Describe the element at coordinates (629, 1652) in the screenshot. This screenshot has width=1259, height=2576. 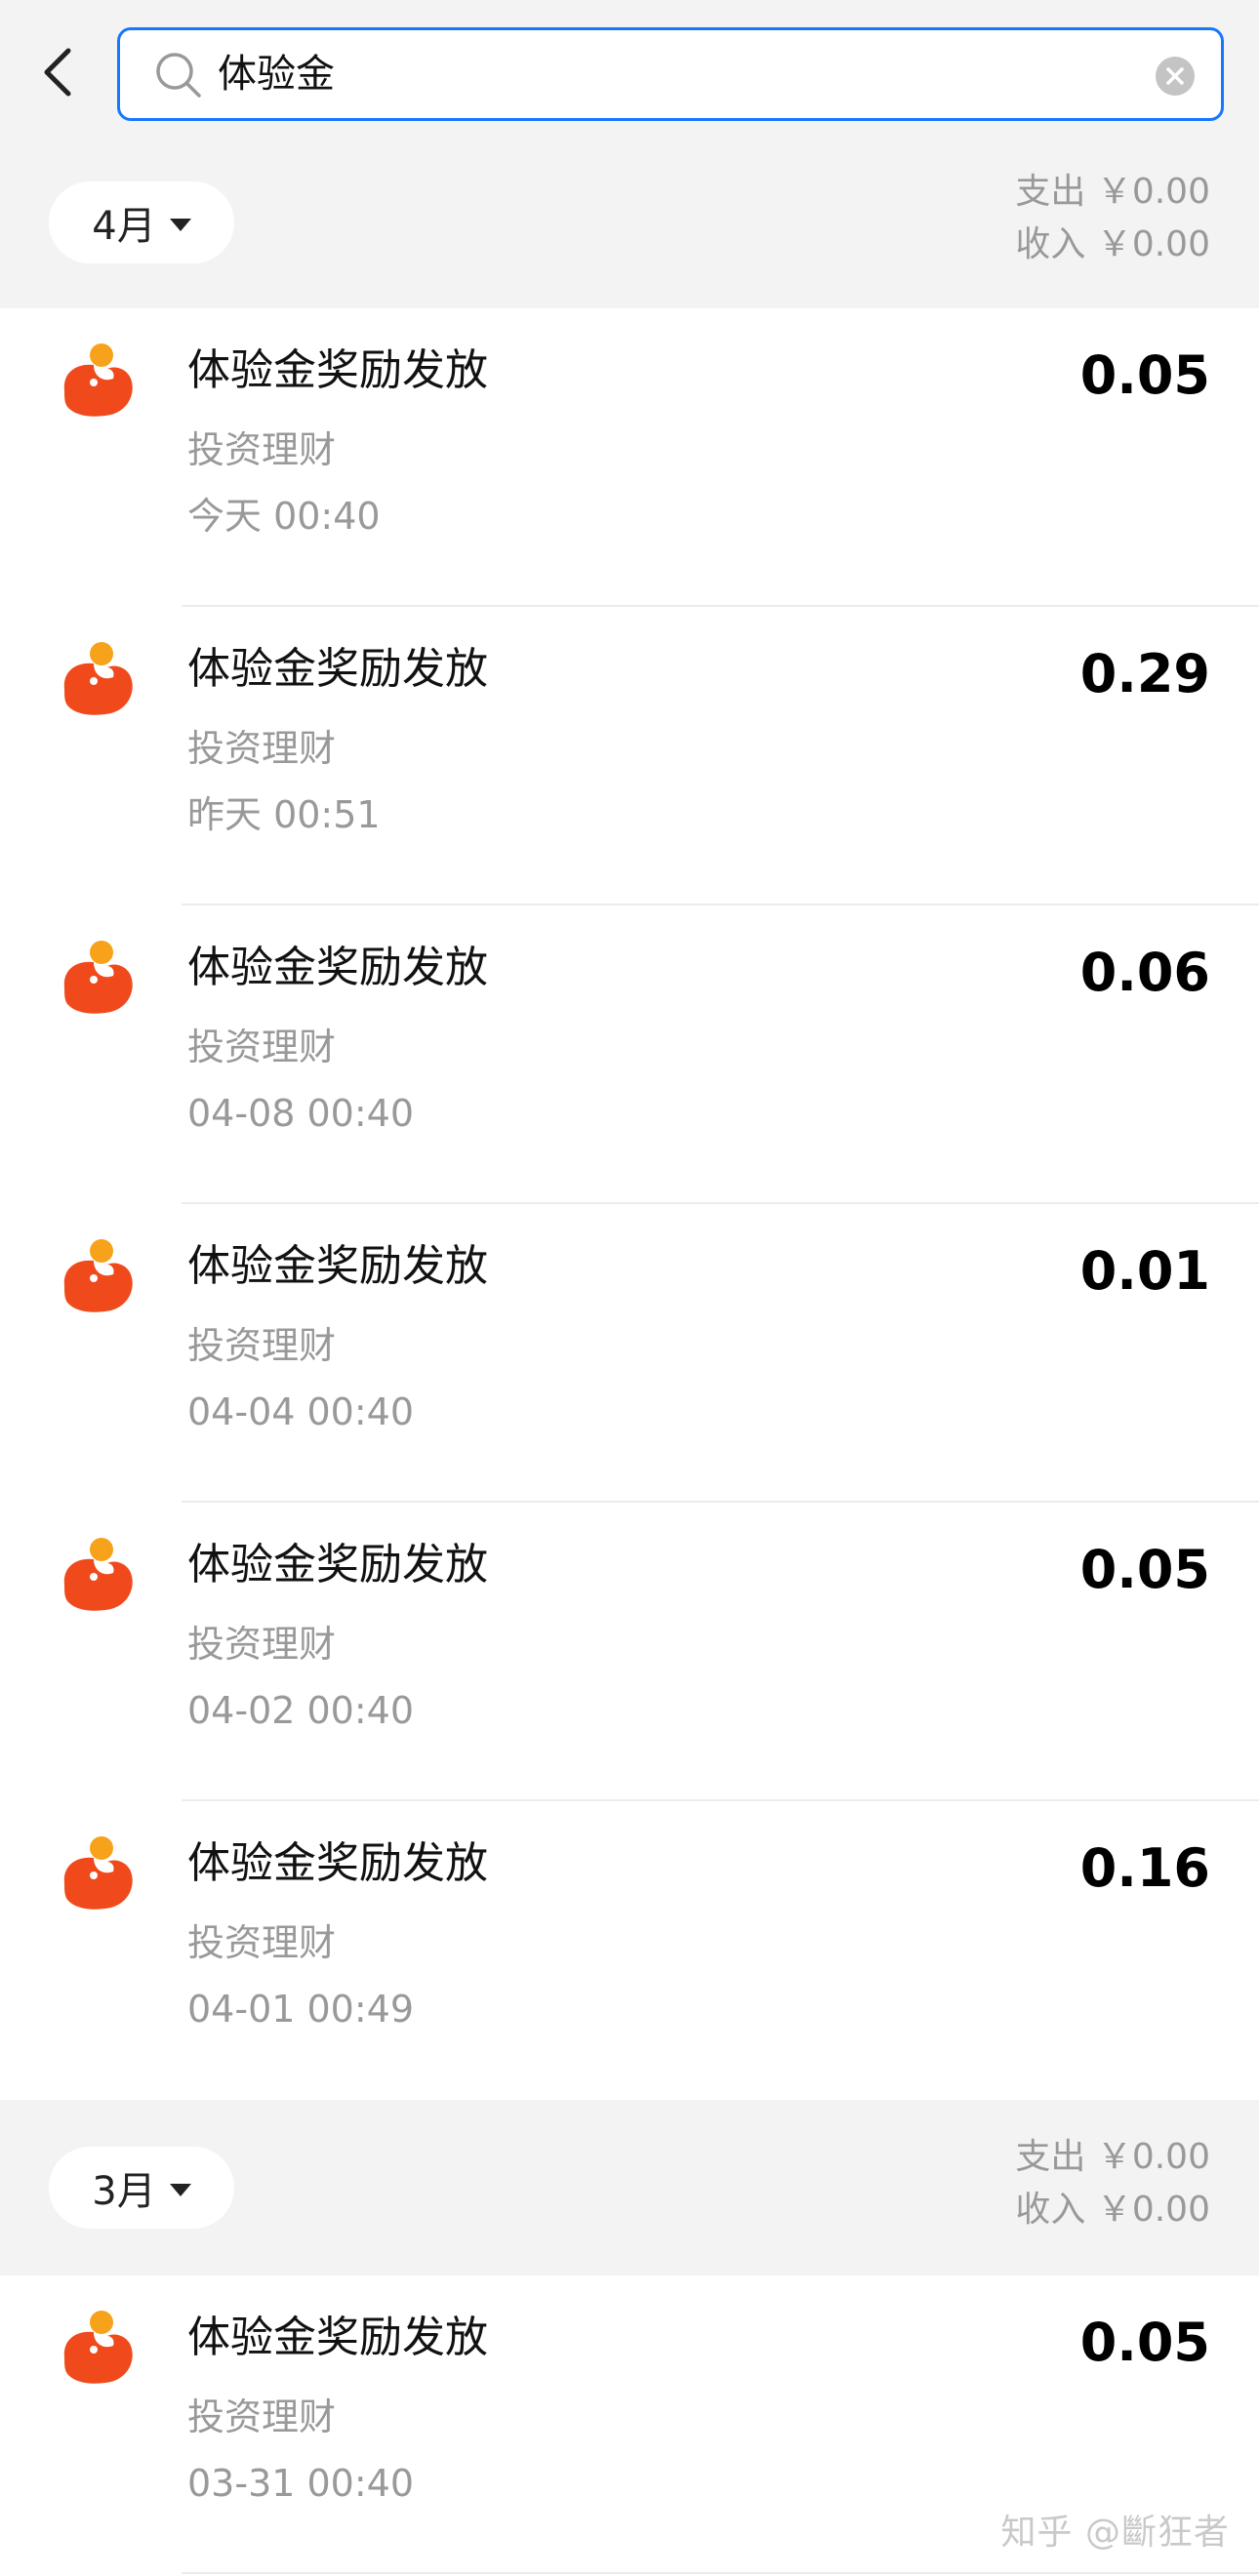
I see `transaction-row: 体验金奖励发放 投资理财 04-02 00:40 0.05` at that location.